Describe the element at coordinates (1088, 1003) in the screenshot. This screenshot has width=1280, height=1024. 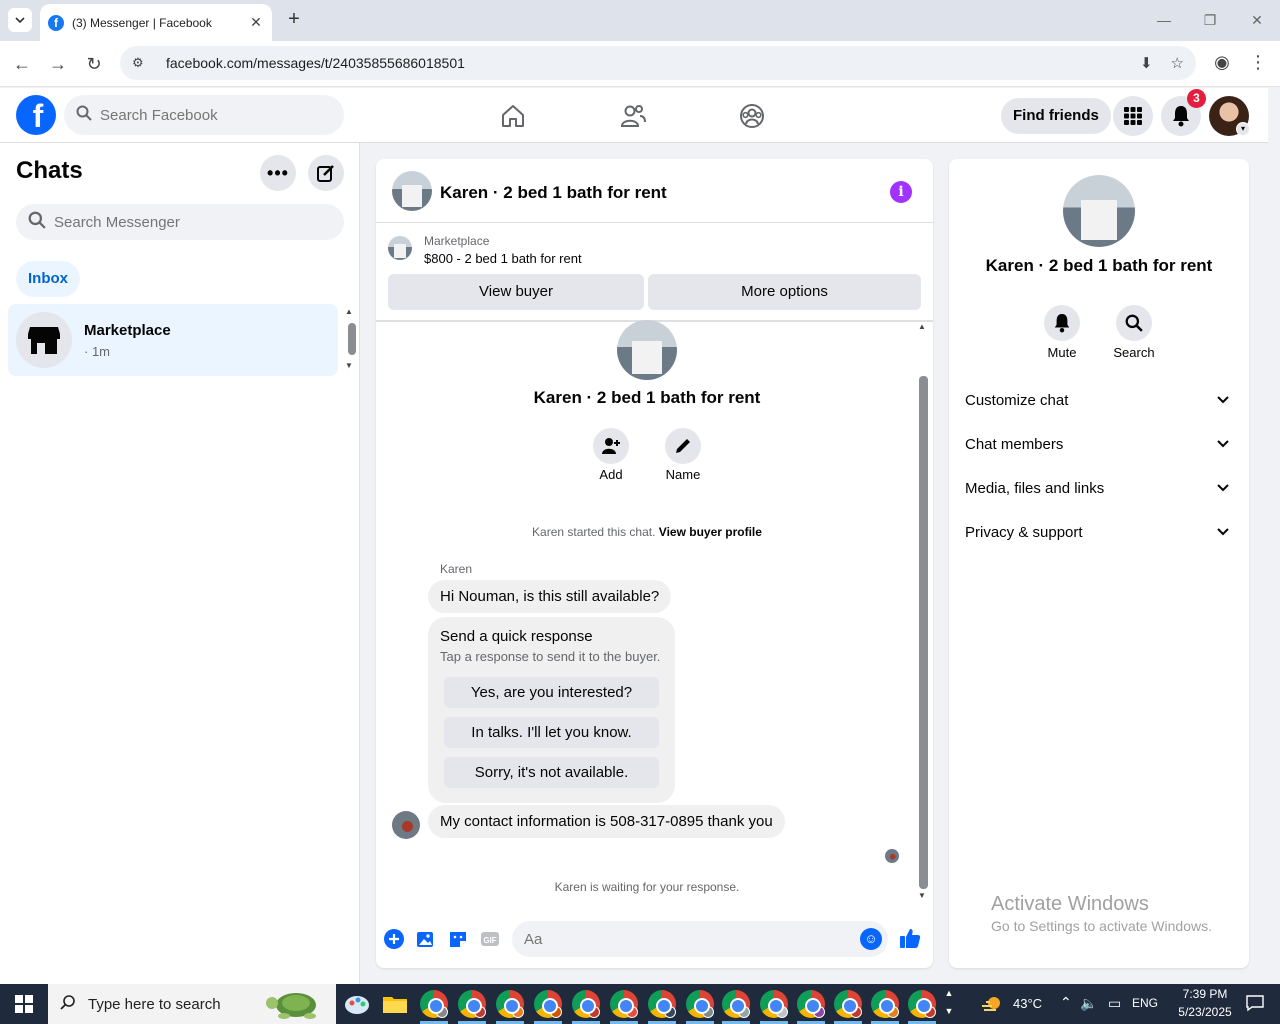
I see `volume-icon: 🔈` at that location.